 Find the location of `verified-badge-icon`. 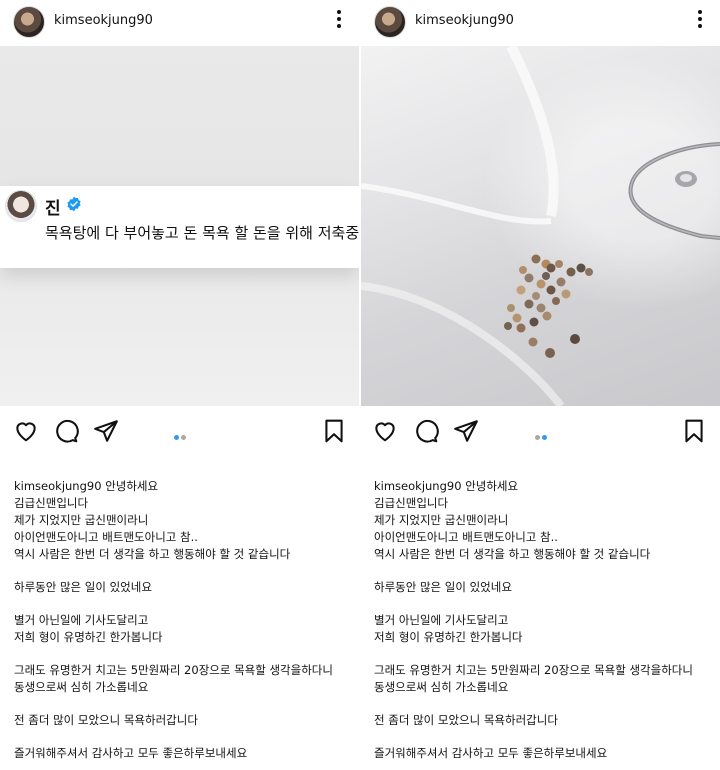

verified-badge-icon is located at coordinates (74, 204).